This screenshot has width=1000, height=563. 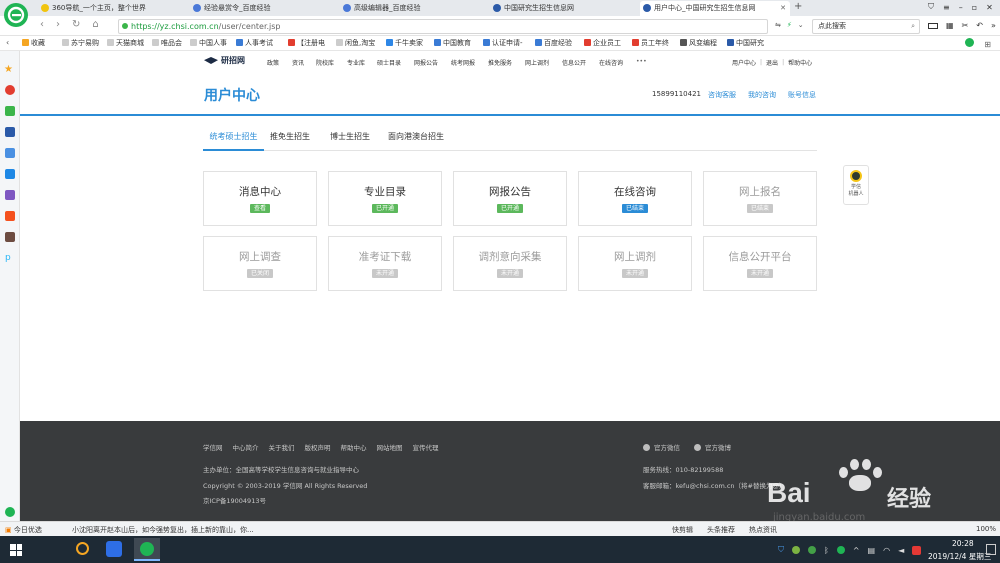 What do you see at coordinates (772, 62) in the screenshot?
I see `link-logout: 退出` at bounding box center [772, 62].